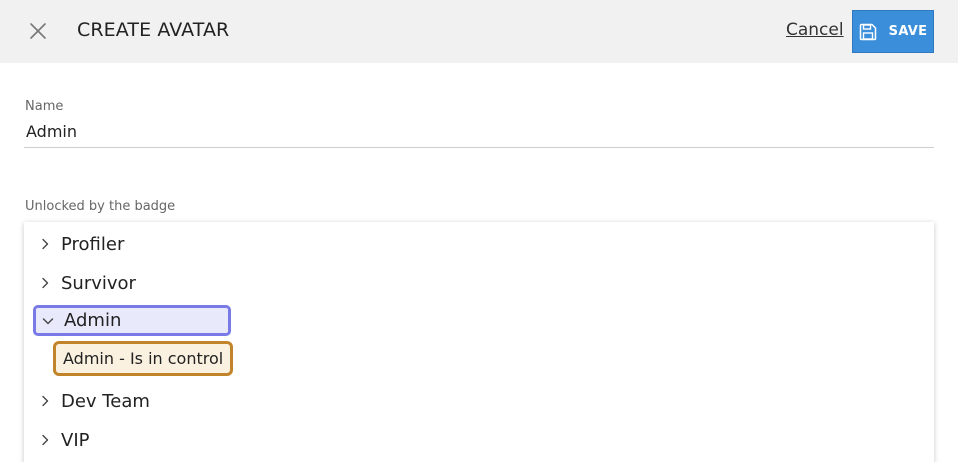 This screenshot has width=958, height=462. I want to click on tree-node-vip: VIP, so click(63, 440).